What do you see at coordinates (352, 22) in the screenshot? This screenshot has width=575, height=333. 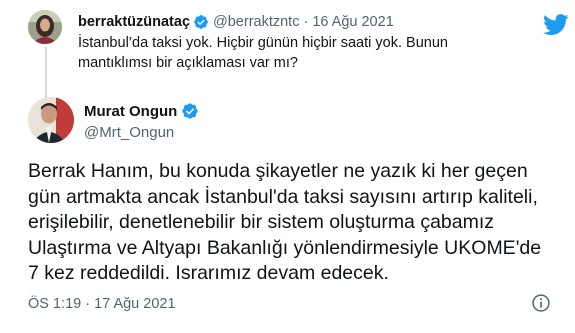 I see `tweet-date: 16 Ağu 2021` at bounding box center [352, 22].